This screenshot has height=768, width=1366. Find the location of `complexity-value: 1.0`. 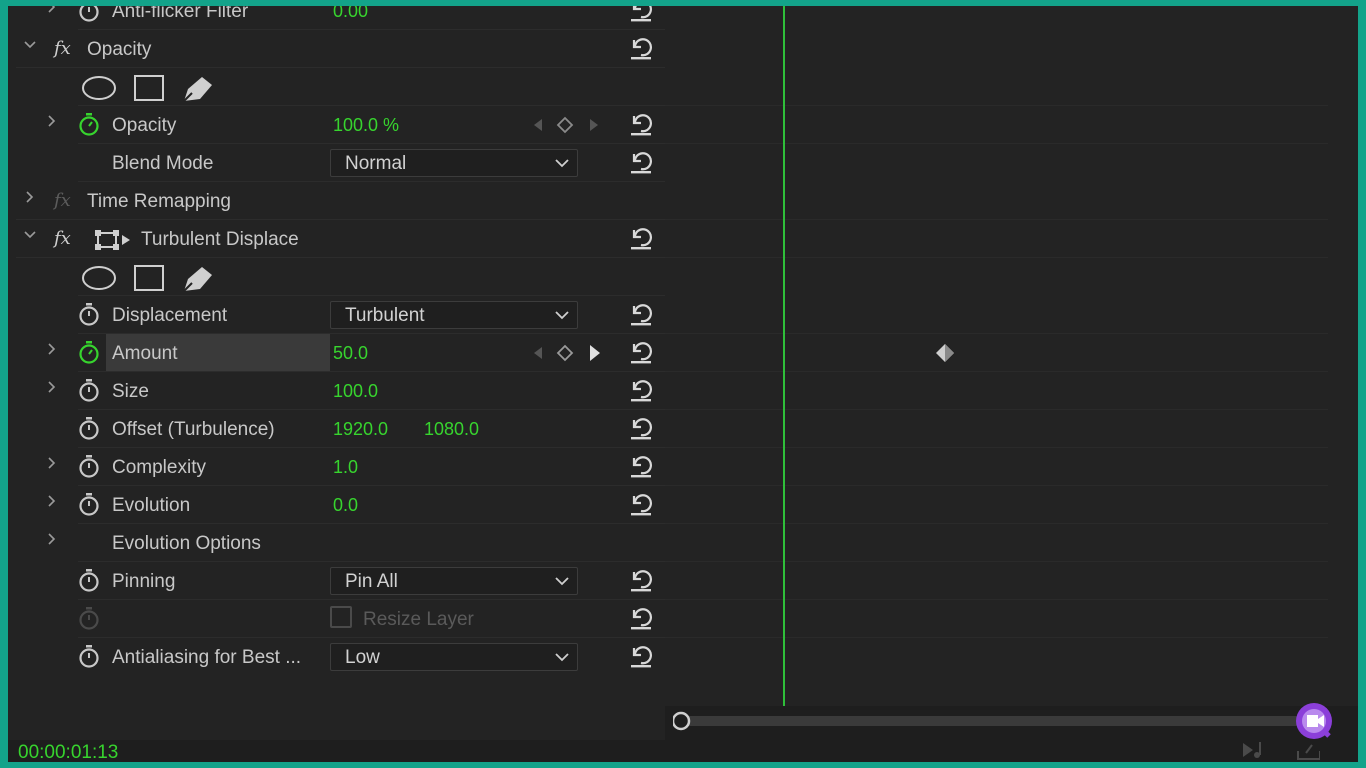

complexity-value: 1.0 is located at coordinates (345, 467).